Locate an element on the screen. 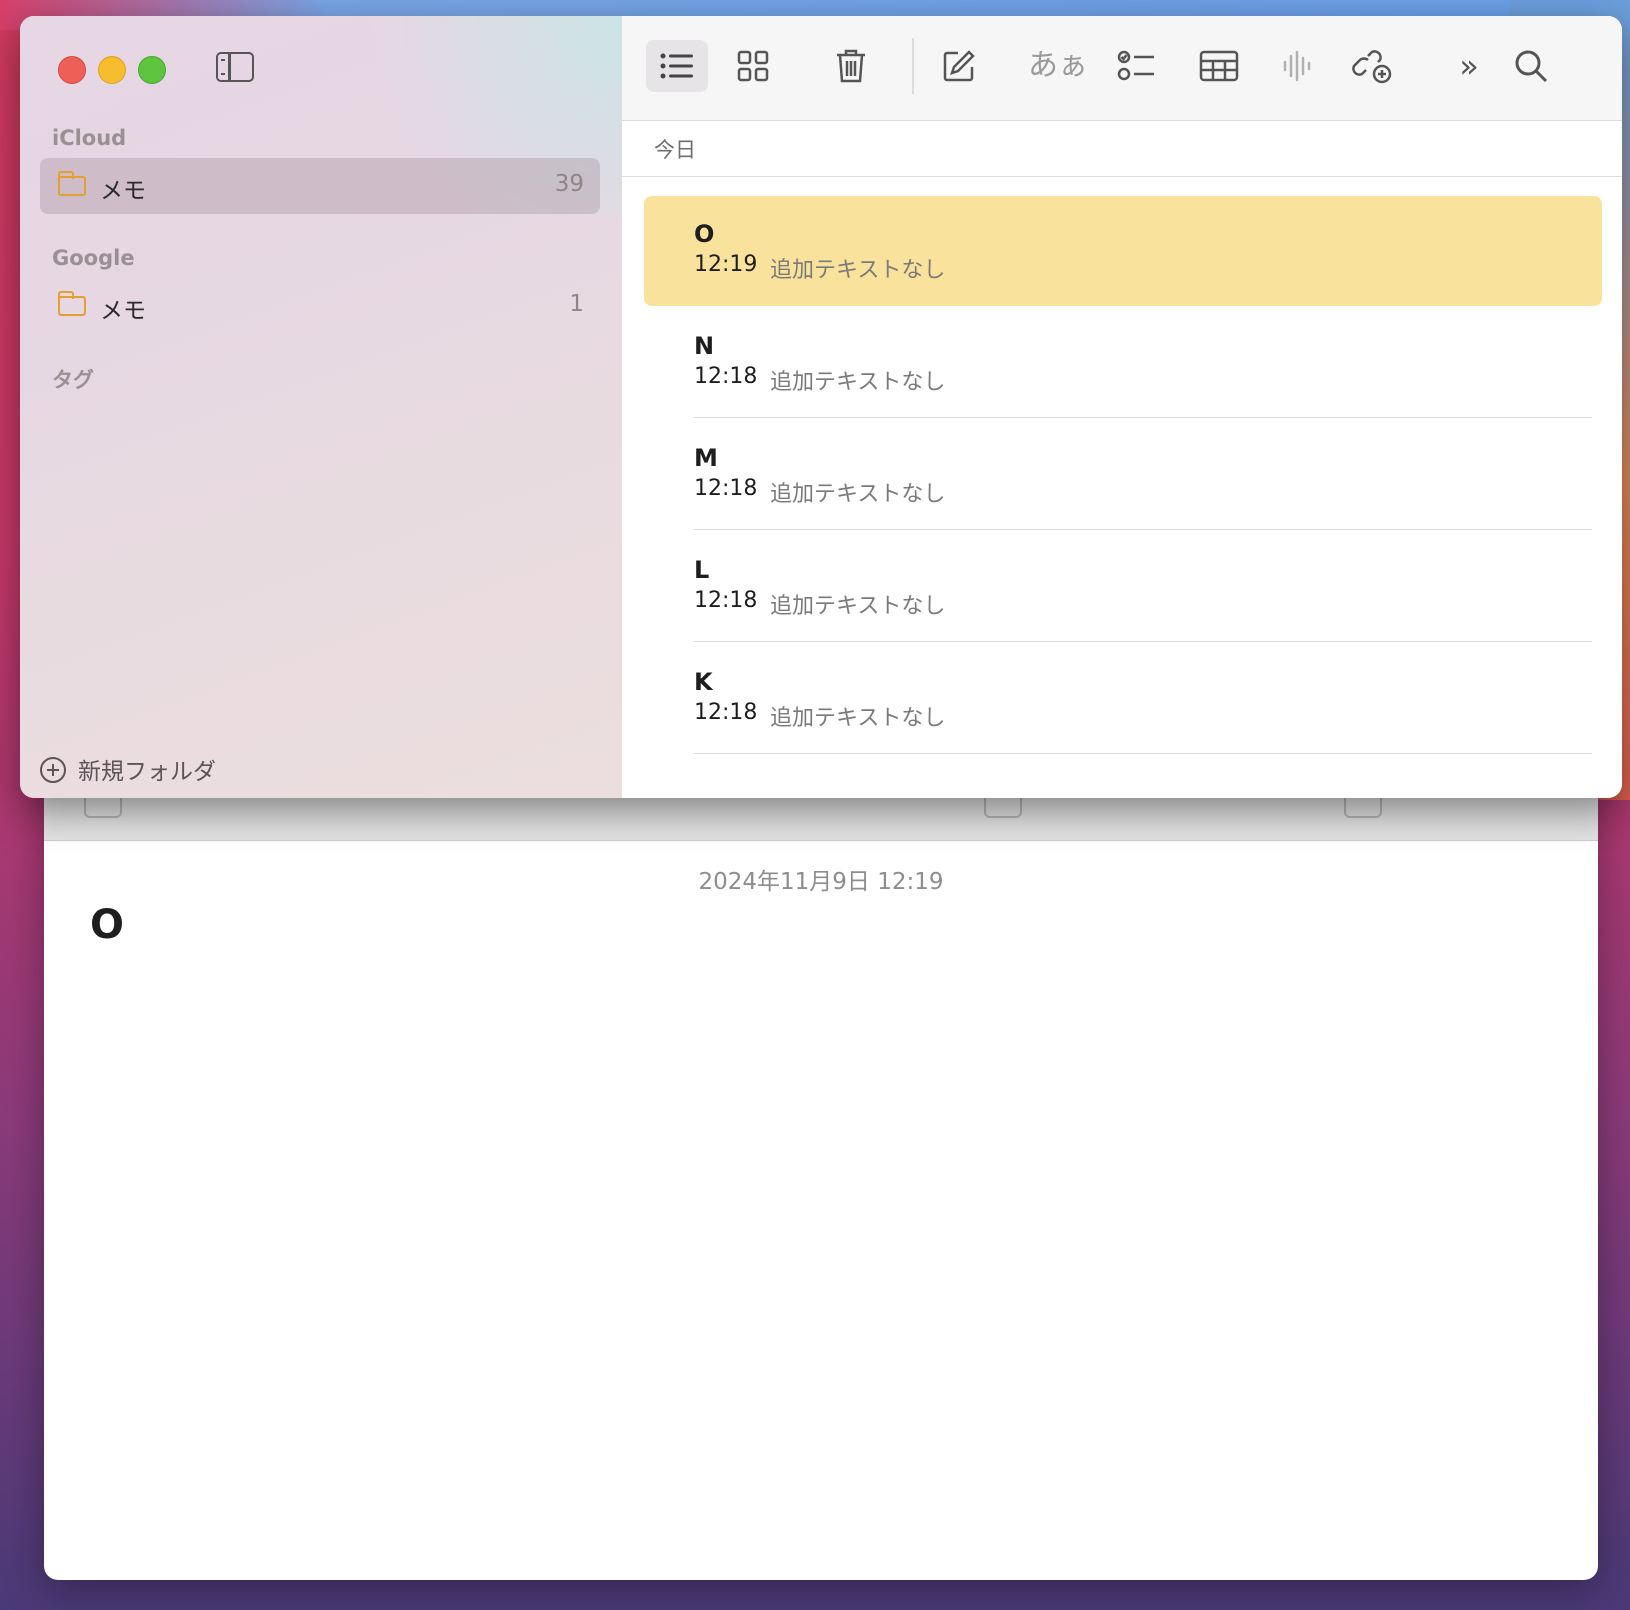  note-list-item: M 12:18 追加テキストなし is located at coordinates (1123, 475).